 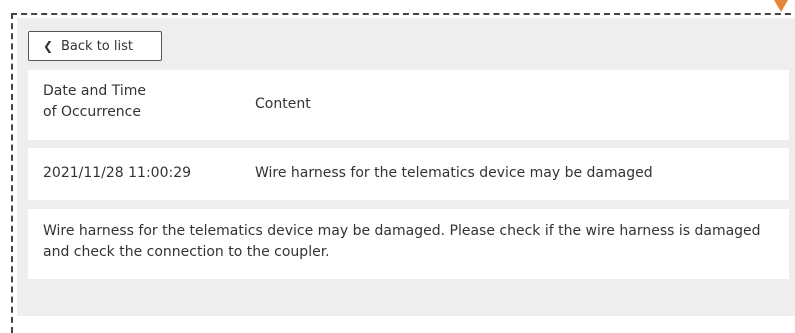 I want to click on header-date-line-1: Date and Time, so click(x=94, y=91).